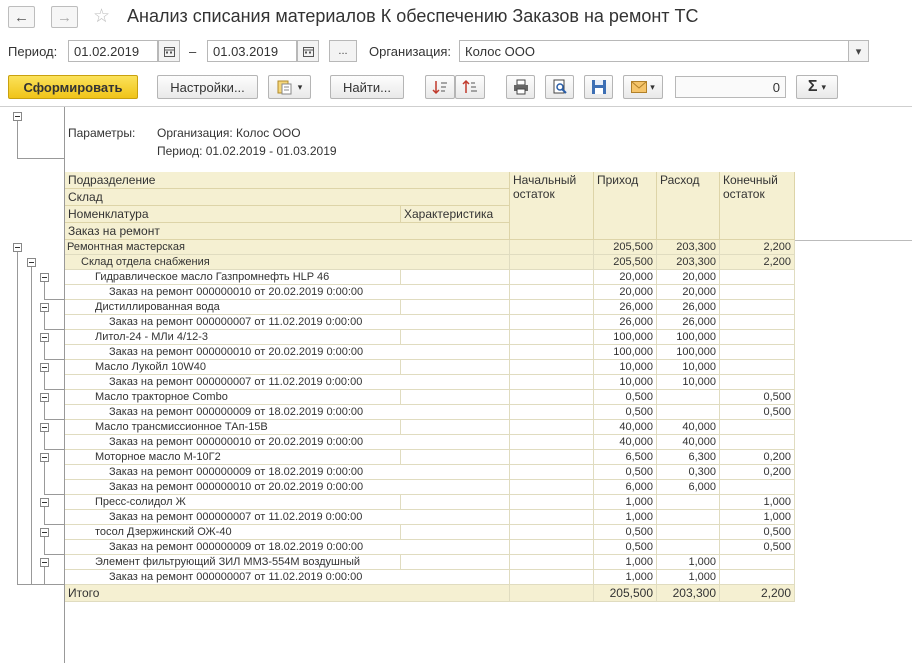 The height and width of the screenshot is (663, 912). I want to click on row-name: Дистиллированная вода, so click(233, 307).